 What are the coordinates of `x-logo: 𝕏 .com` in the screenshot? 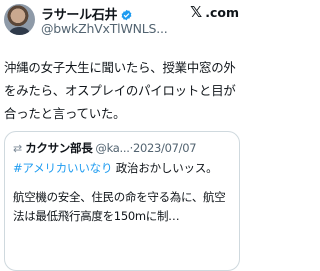 It's located at (214, 12).